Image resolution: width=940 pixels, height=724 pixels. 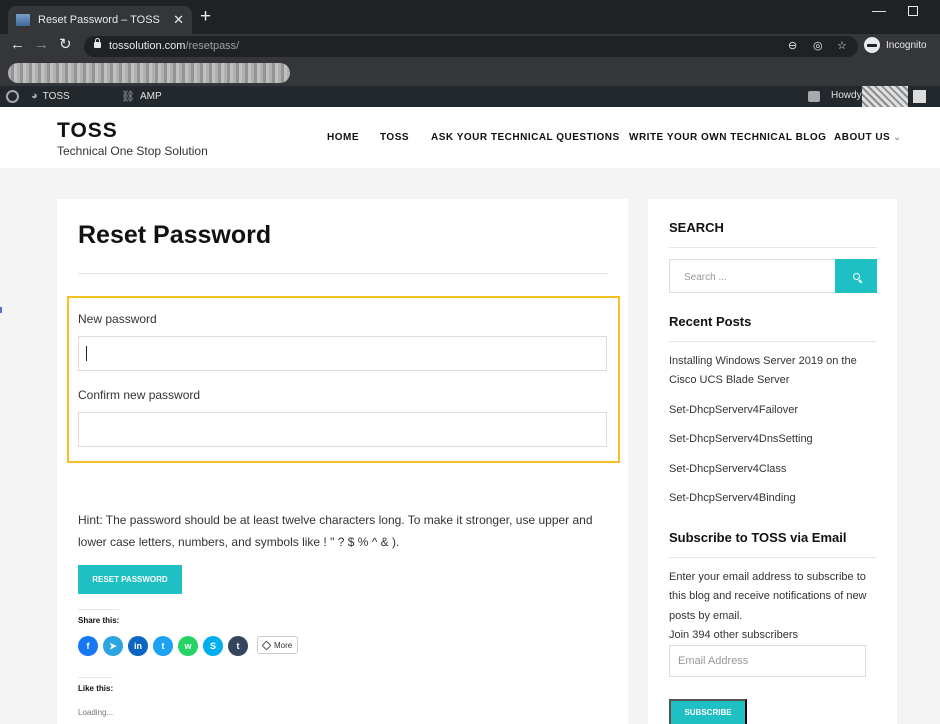 I want to click on site-title: TOSS, so click(x=87, y=131).